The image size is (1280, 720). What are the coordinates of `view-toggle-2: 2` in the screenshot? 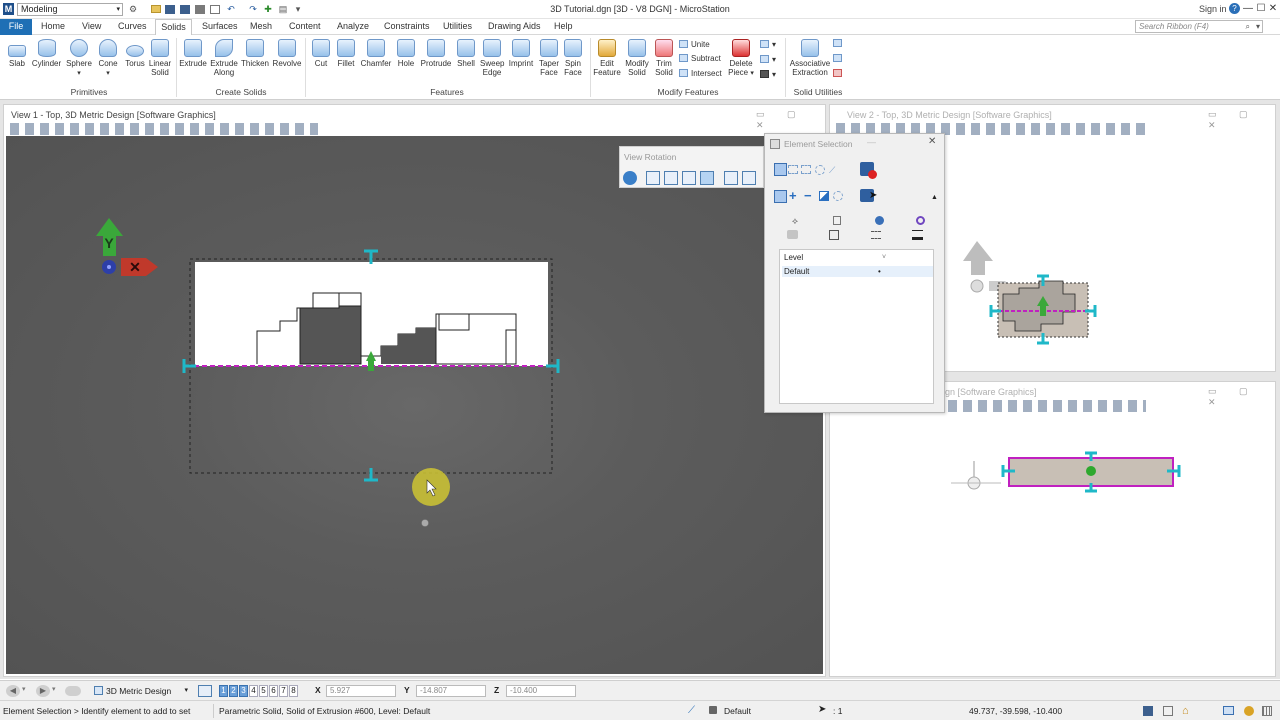 It's located at (233, 691).